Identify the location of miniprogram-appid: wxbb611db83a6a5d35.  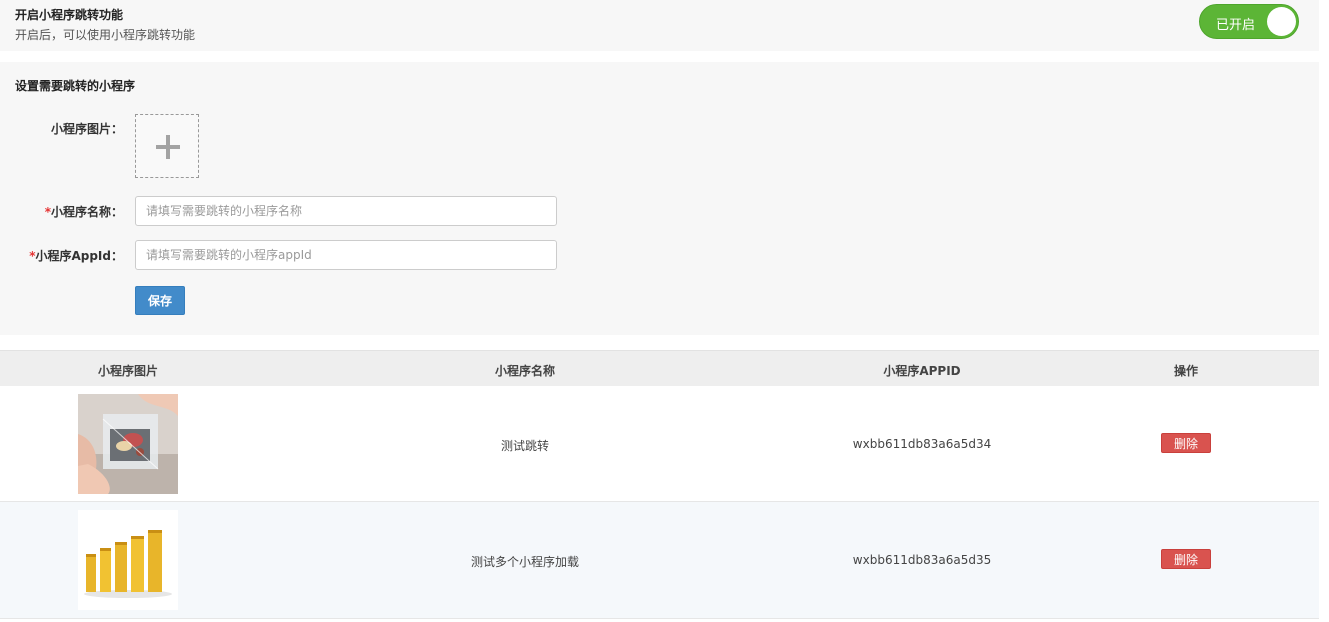
(922, 560).